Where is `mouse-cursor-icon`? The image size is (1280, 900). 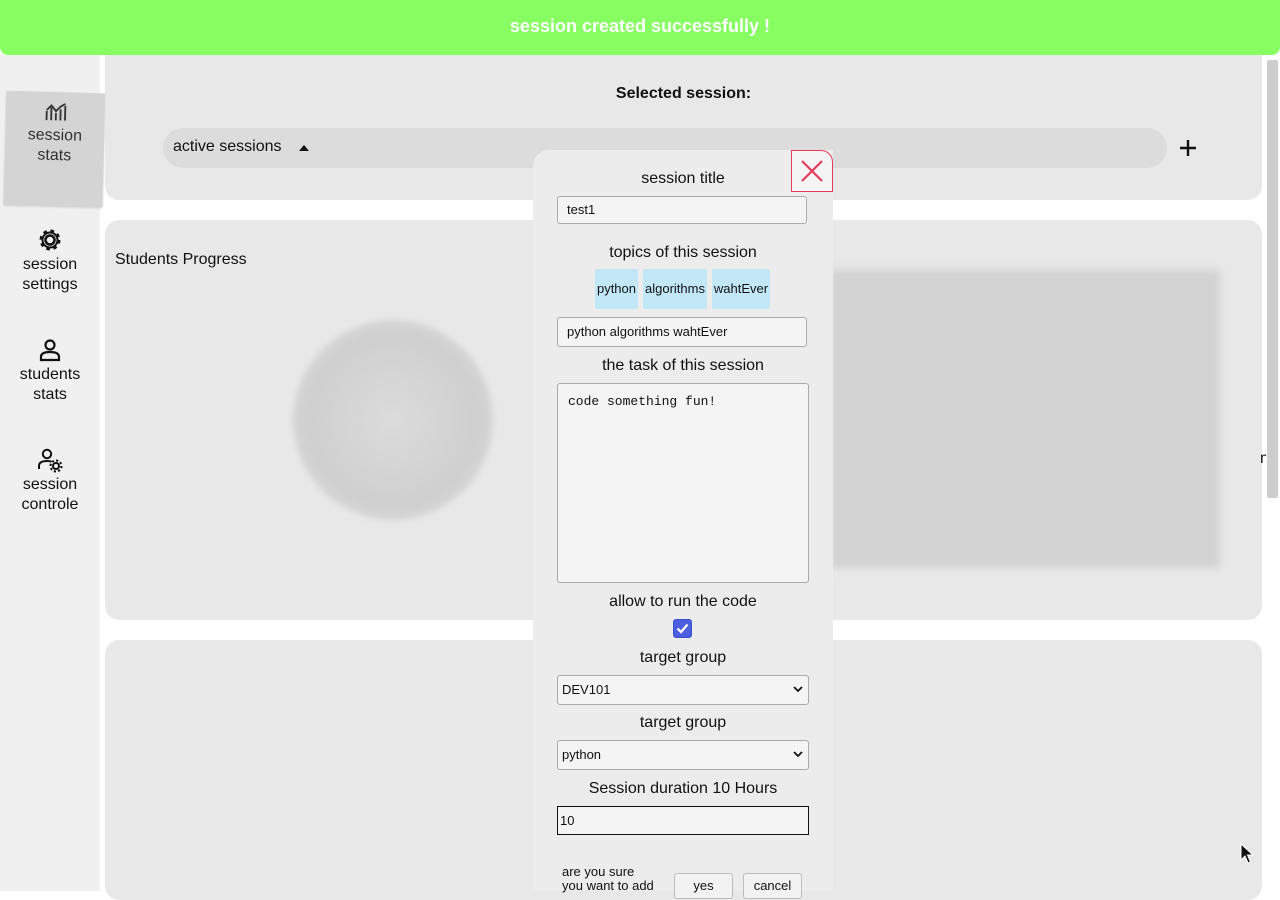
mouse-cursor-icon is located at coordinates (1247, 853).